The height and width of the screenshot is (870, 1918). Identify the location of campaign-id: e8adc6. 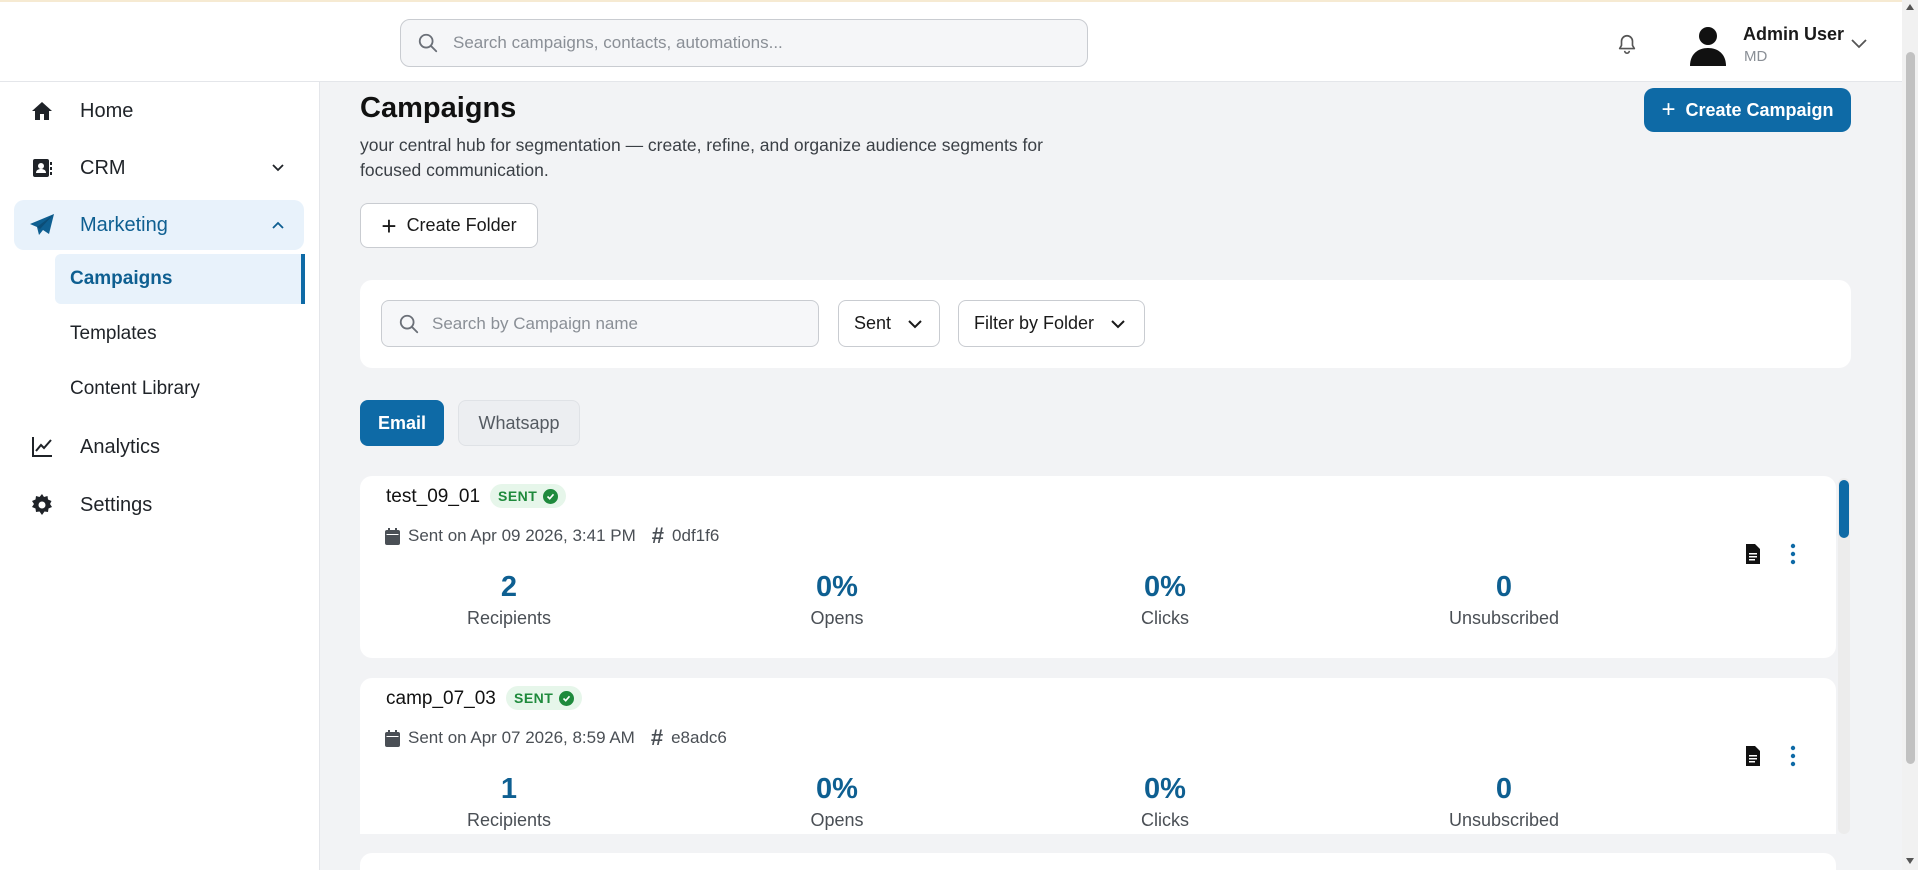
(699, 737).